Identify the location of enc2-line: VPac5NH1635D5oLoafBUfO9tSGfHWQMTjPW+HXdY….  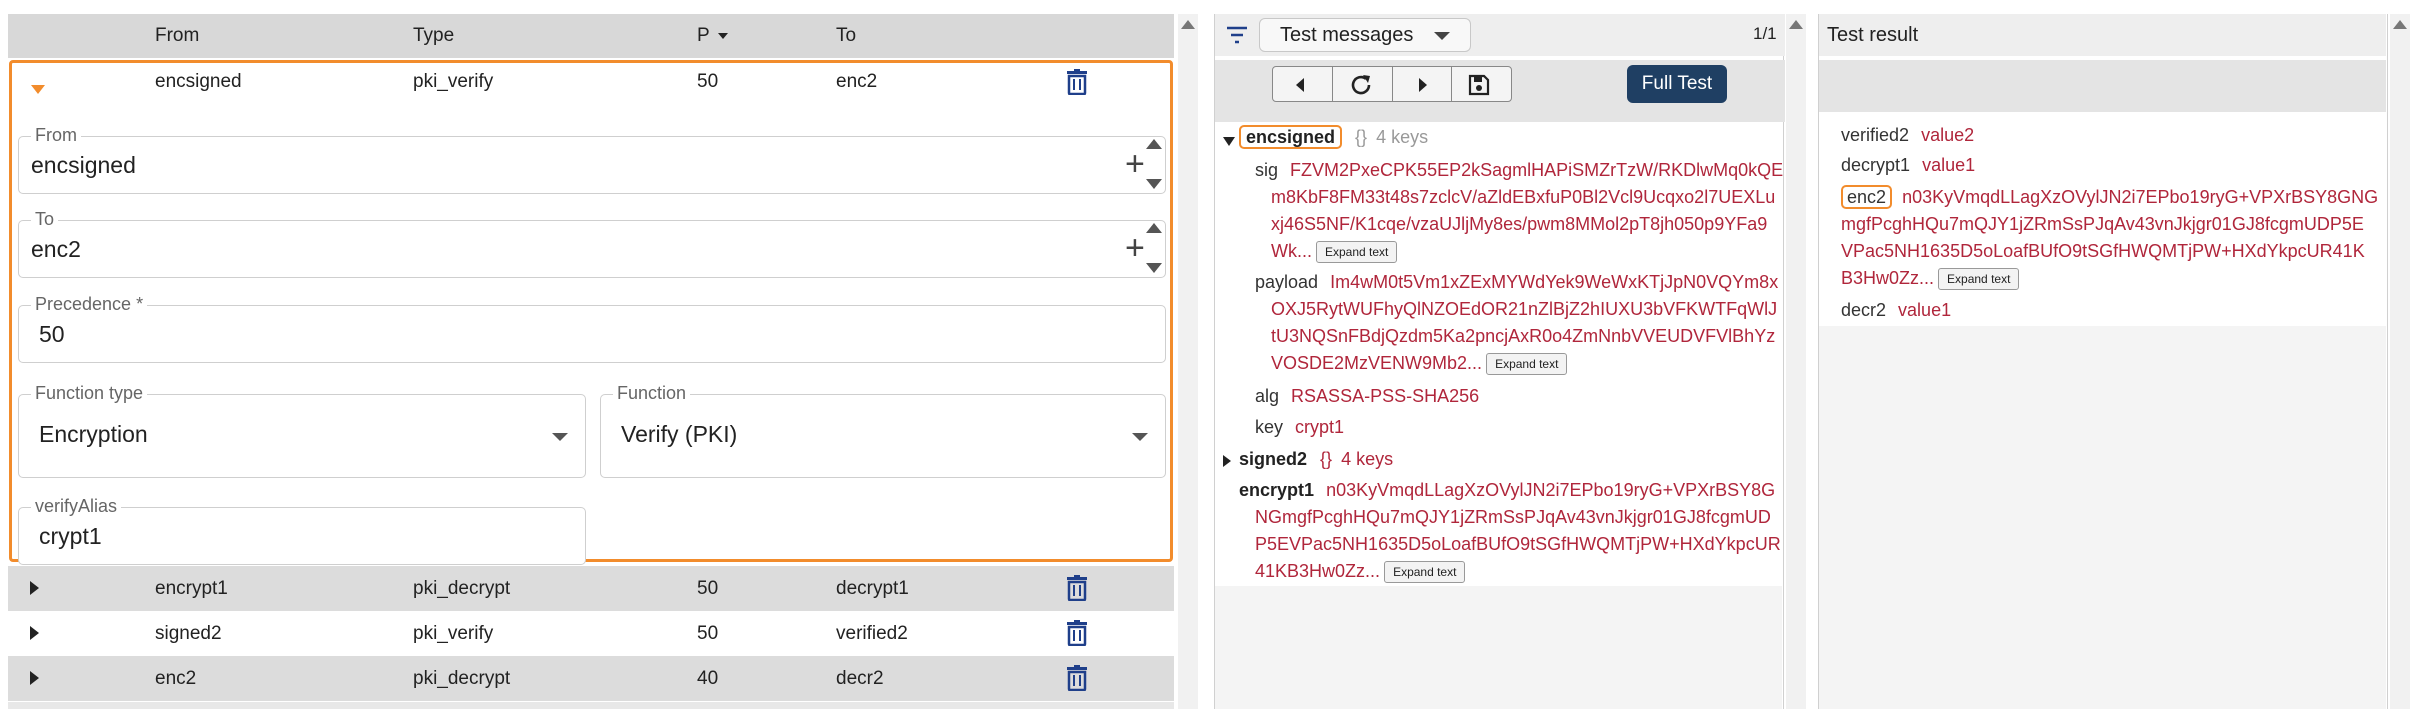
(2103, 251).